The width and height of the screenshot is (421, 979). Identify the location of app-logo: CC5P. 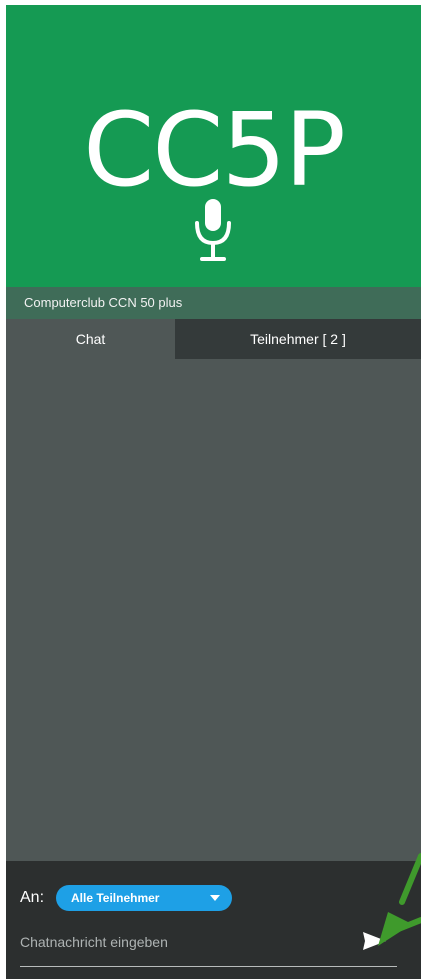
(214, 150).